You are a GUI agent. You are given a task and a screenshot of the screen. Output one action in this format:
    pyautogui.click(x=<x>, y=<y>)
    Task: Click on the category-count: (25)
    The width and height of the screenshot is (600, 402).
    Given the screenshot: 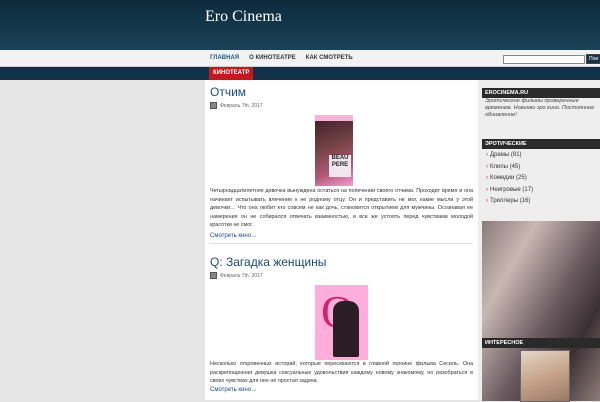 What is the action you would take?
    pyautogui.click(x=521, y=178)
    